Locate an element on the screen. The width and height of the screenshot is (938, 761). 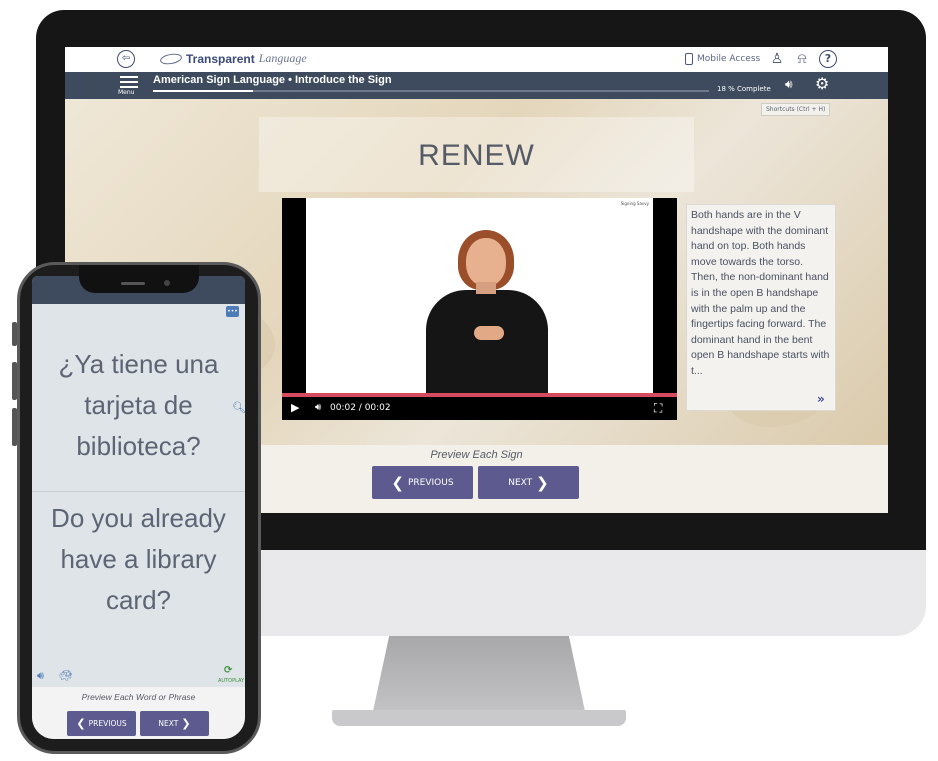
play-icon: ▶ is located at coordinates (295, 407).